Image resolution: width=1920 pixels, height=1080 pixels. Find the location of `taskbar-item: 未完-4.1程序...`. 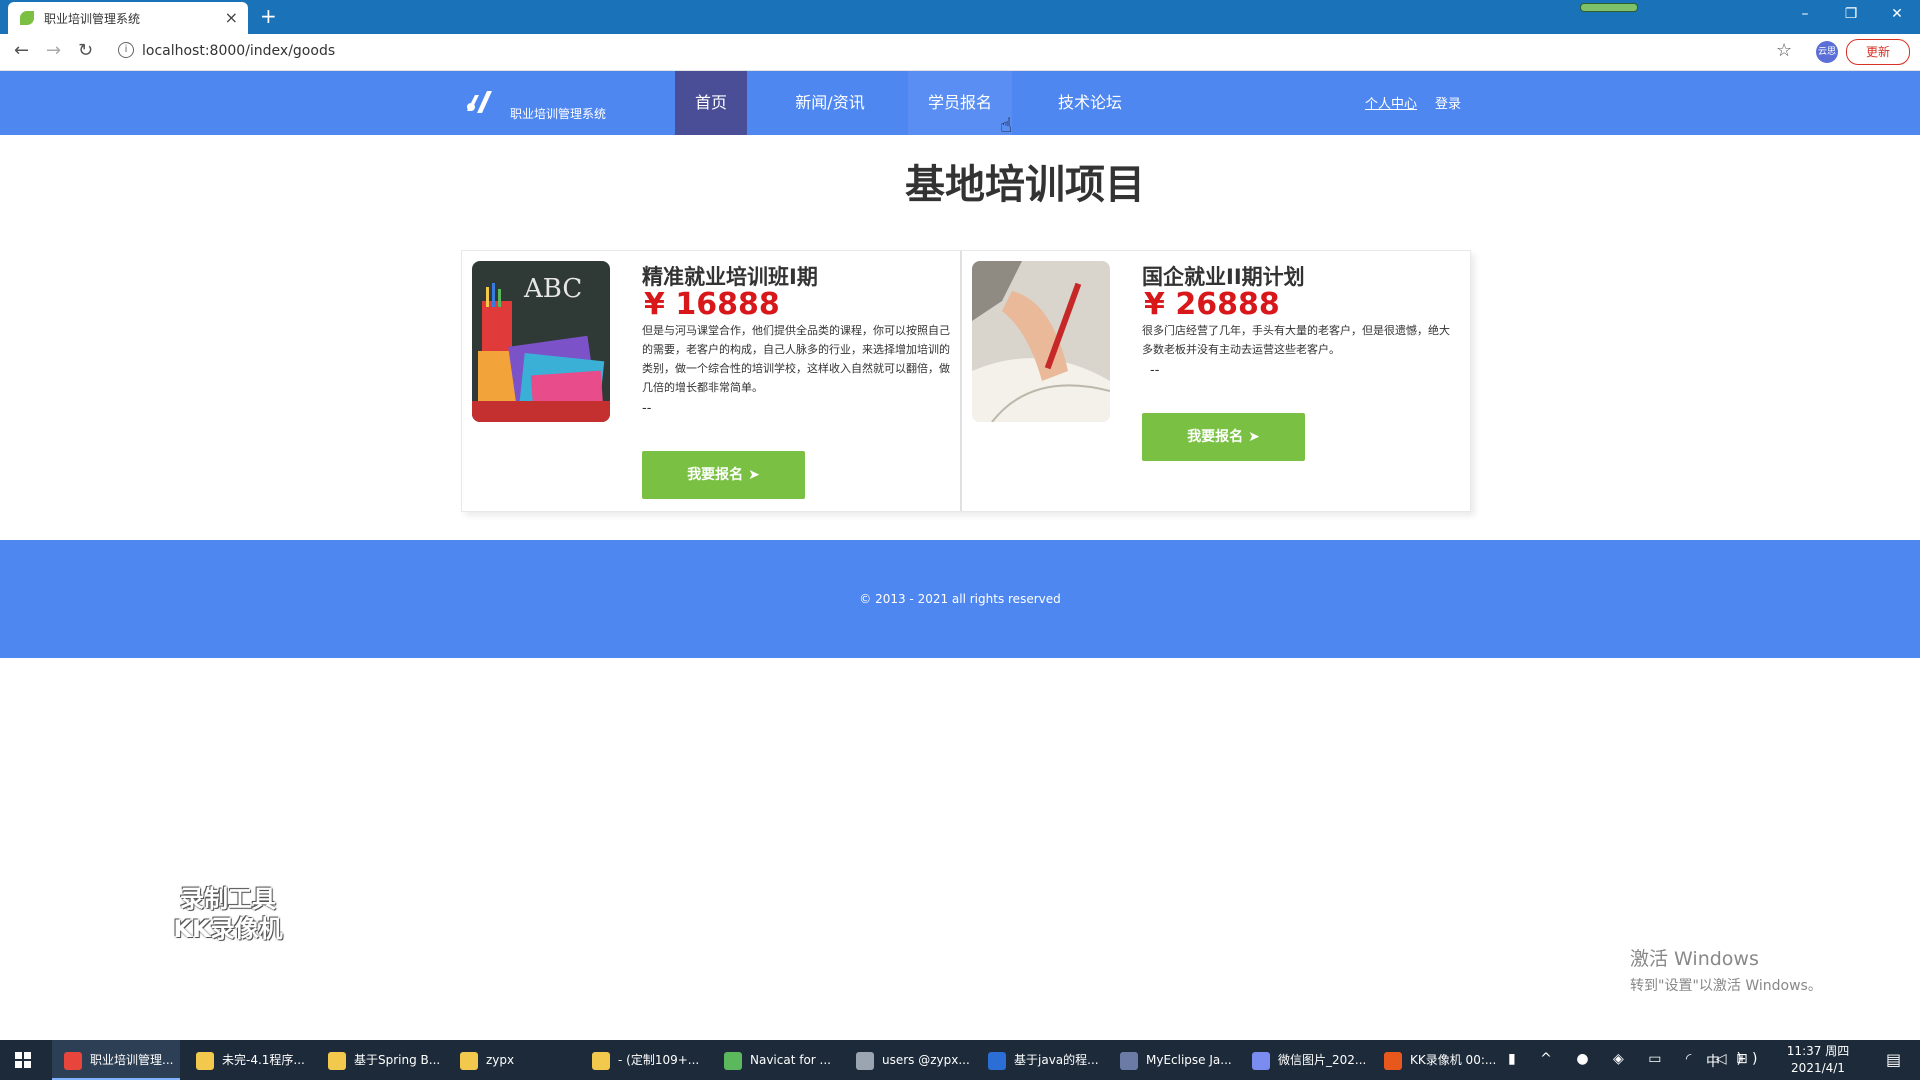

taskbar-item: 未完-4.1程序... is located at coordinates (248, 1060).